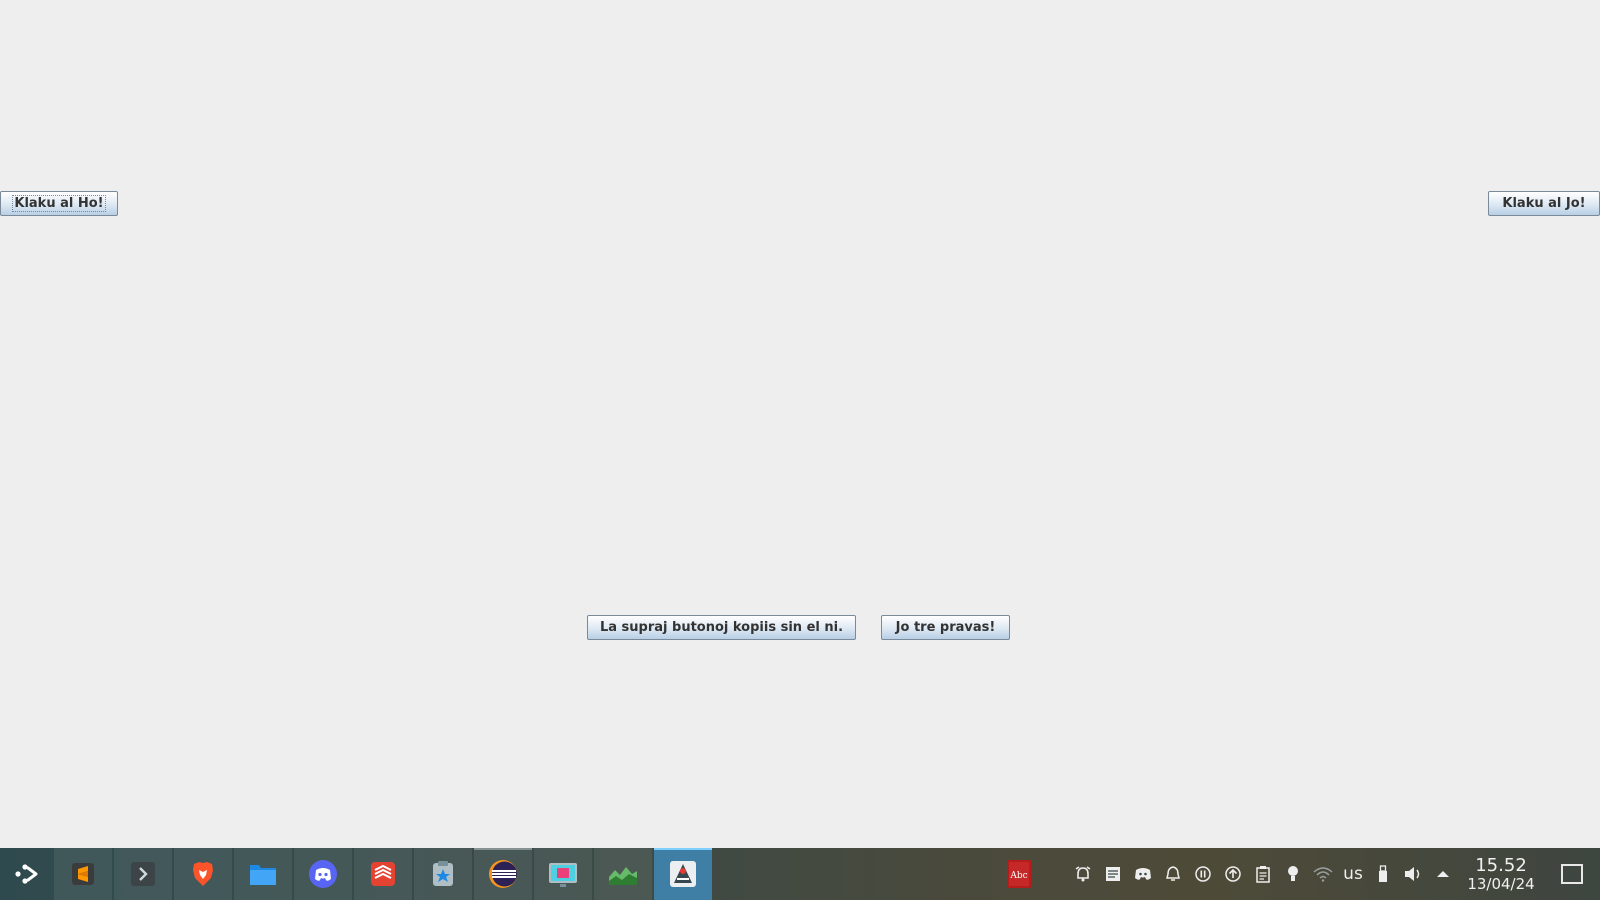  I want to click on klaku-al-jo-label: Klaku al Jo!, so click(1544, 203).